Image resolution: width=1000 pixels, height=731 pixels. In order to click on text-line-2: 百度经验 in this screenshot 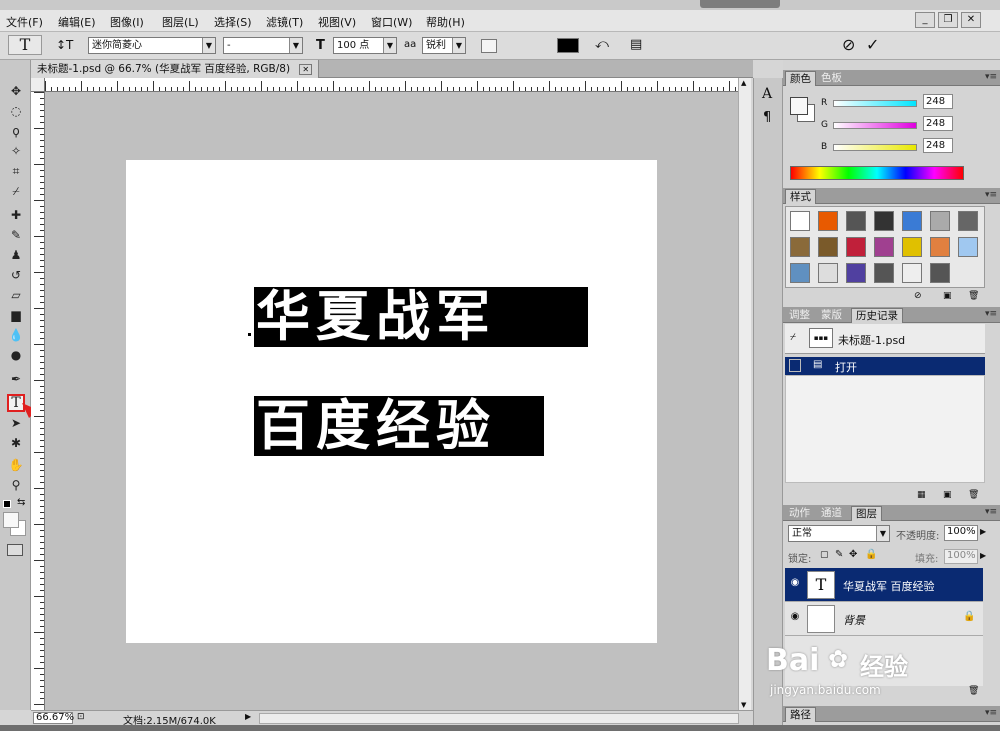, I will do `click(399, 426)`.